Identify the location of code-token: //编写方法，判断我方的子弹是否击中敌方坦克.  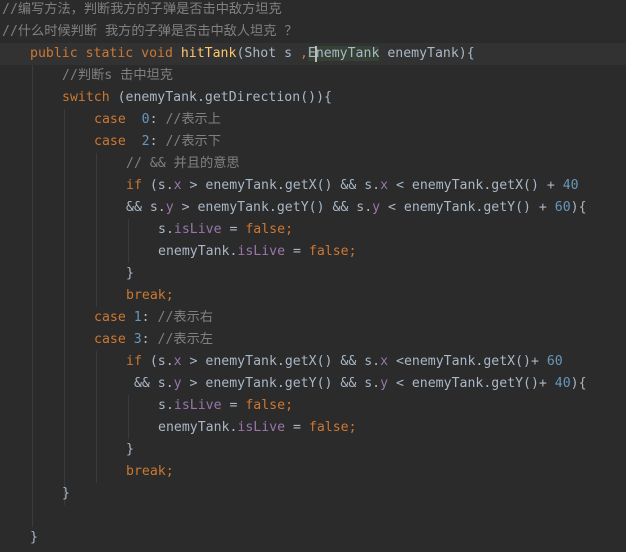
(142, 9).